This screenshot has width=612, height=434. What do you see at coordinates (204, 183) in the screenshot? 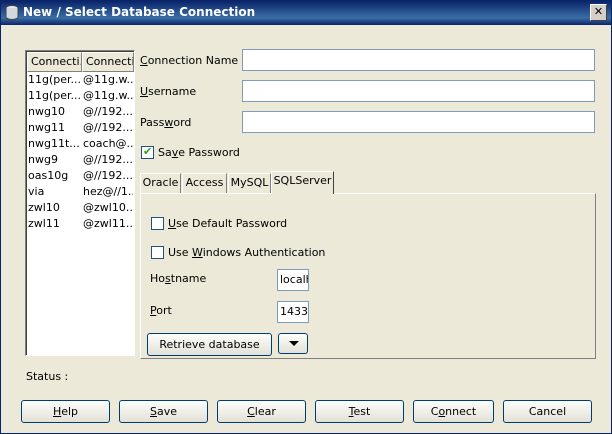
I see `tab-access: Access` at bounding box center [204, 183].